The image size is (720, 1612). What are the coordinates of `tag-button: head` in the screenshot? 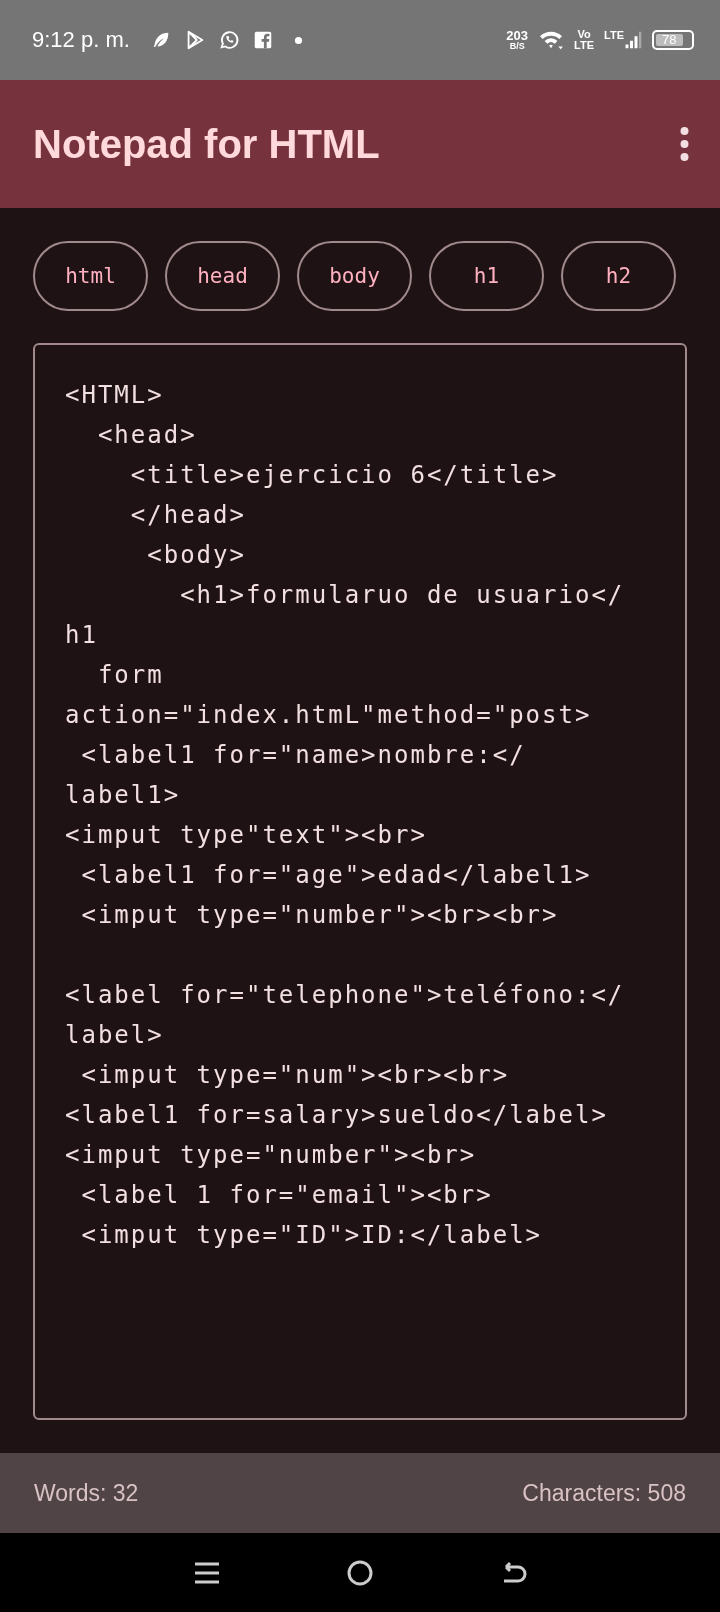 It's located at (222, 276).